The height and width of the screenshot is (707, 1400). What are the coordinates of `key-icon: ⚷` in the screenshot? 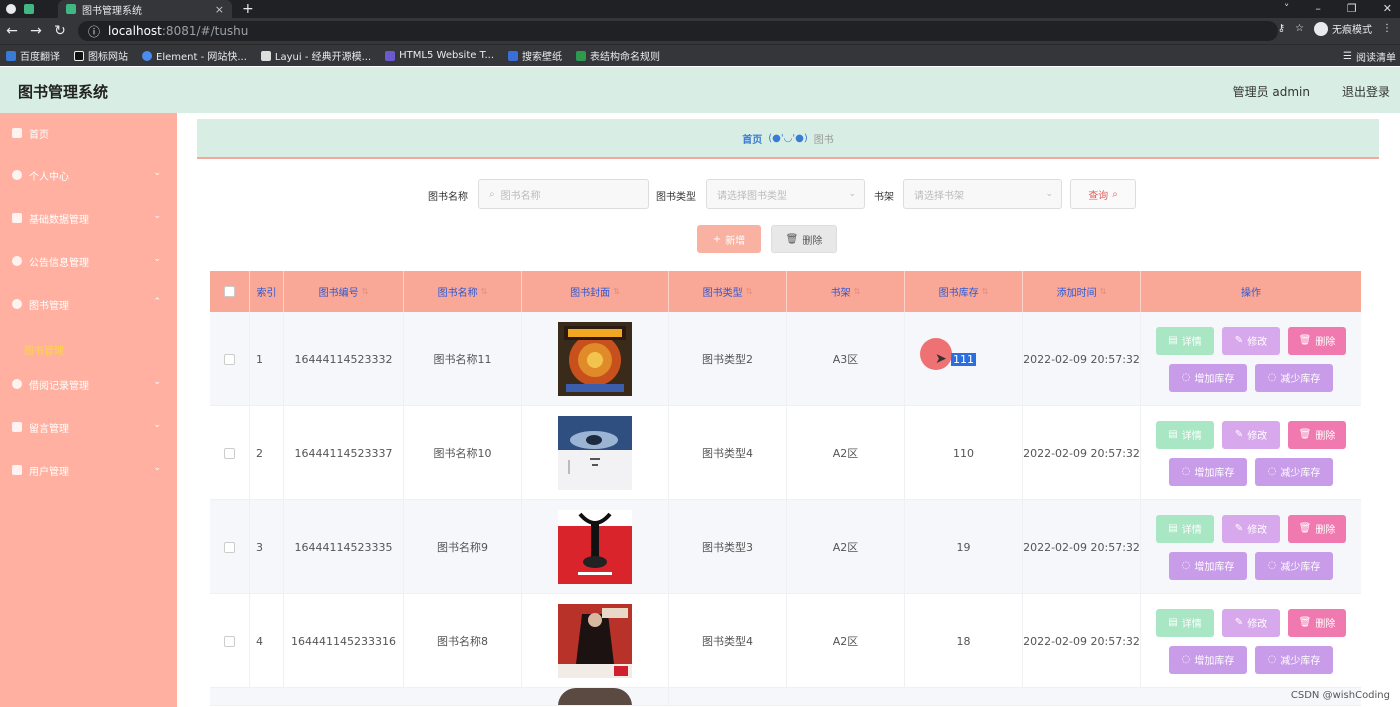 It's located at (1281, 28).